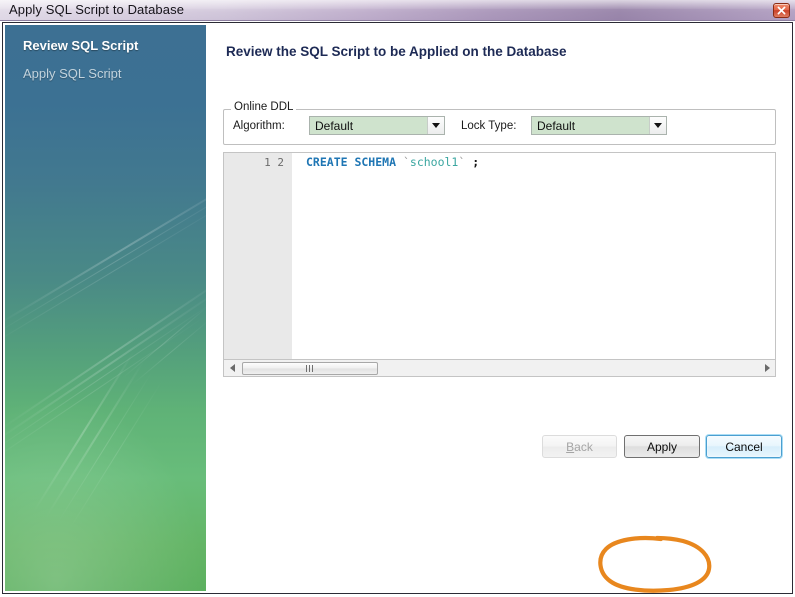 The image size is (795, 597). I want to click on triangle-left-icon, so click(232, 368).